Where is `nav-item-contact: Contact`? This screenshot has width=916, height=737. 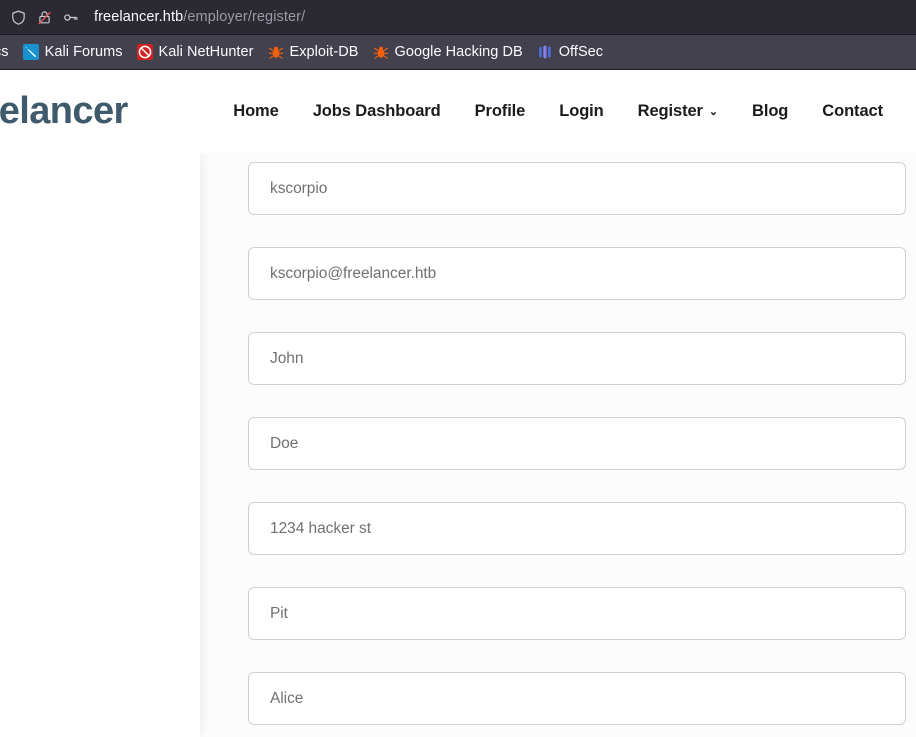
nav-item-contact: Contact is located at coordinates (852, 111).